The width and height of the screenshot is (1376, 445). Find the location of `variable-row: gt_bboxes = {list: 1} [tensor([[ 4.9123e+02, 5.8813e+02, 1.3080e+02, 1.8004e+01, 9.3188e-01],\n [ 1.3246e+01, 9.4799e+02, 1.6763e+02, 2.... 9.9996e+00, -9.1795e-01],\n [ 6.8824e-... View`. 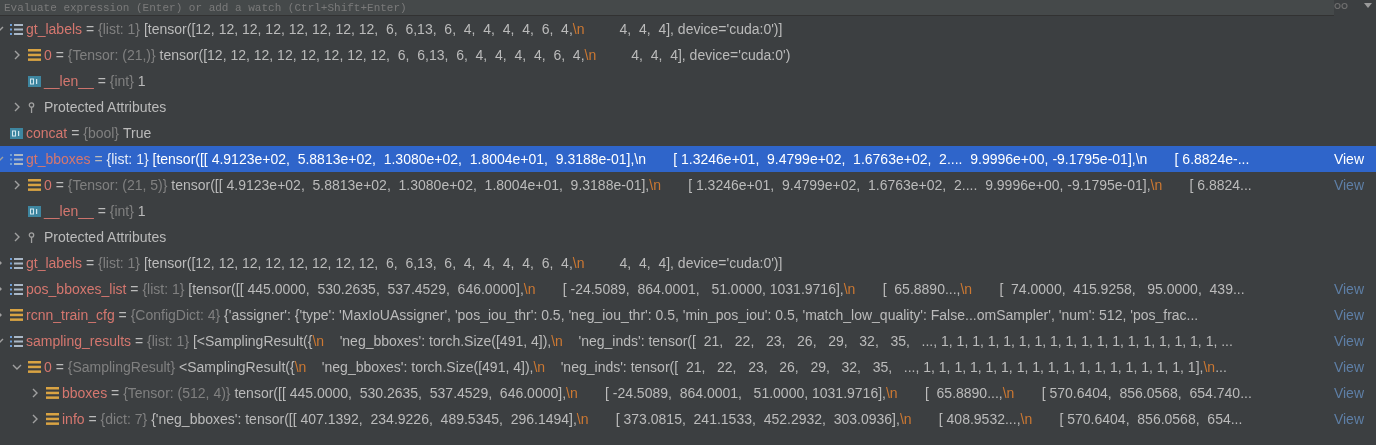

variable-row: gt_bboxes = {list: 1} [tensor([[ 4.9123e+02, 5.8813e+02, 1.3080e+02, 1.8004e+01, 9.3188e-01],\n [ 1.3246e+01, 9.4799e+02, 1.6763e+02, 2.... 9.9996e+00, -9.1795e-01],\n [ 6.8824e-... View is located at coordinates (688, 159).